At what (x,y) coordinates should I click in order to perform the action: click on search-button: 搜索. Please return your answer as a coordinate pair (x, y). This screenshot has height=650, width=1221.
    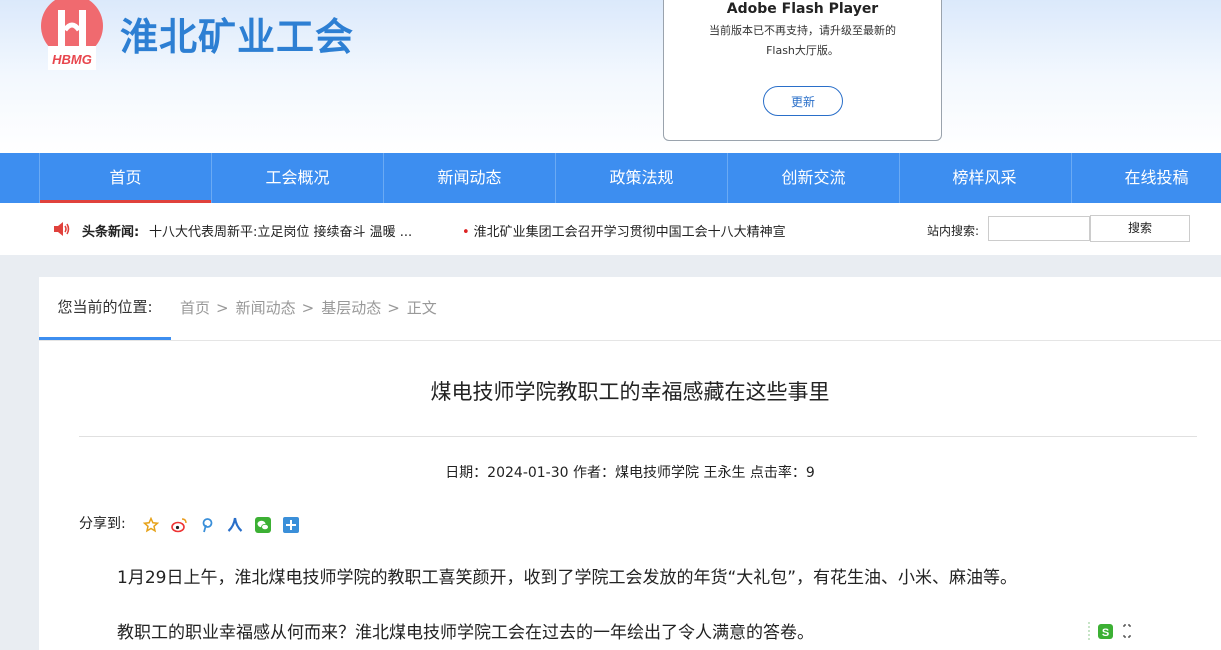
    Looking at the image, I should click on (1140, 228).